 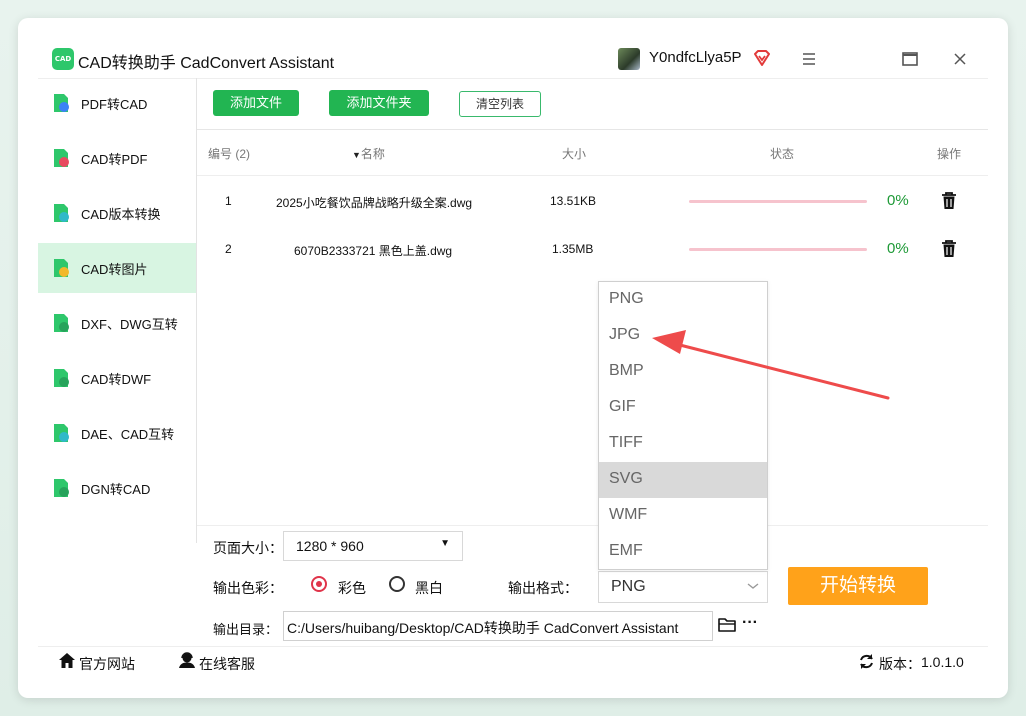 What do you see at coordinates (683, 587) in the screenshot?
I see `format-select: PNG` at bounding box center [683, 587].